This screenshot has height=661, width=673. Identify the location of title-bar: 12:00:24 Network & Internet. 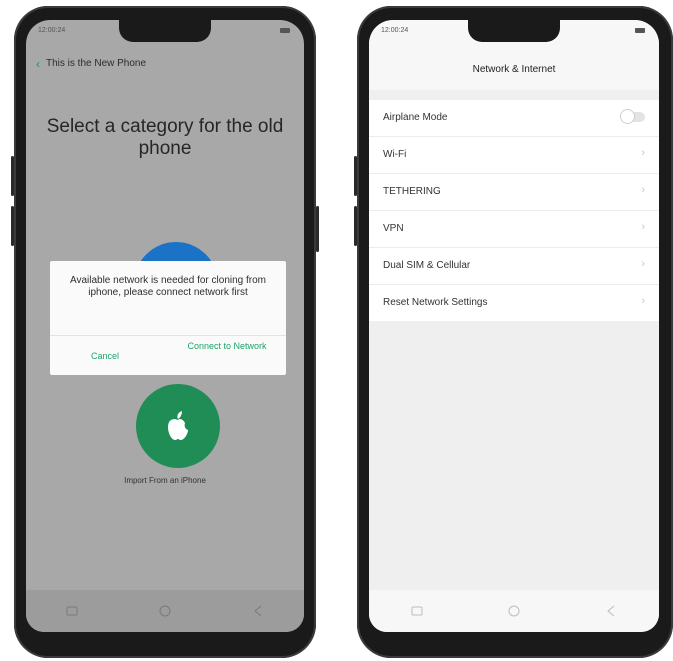
(514, 55).